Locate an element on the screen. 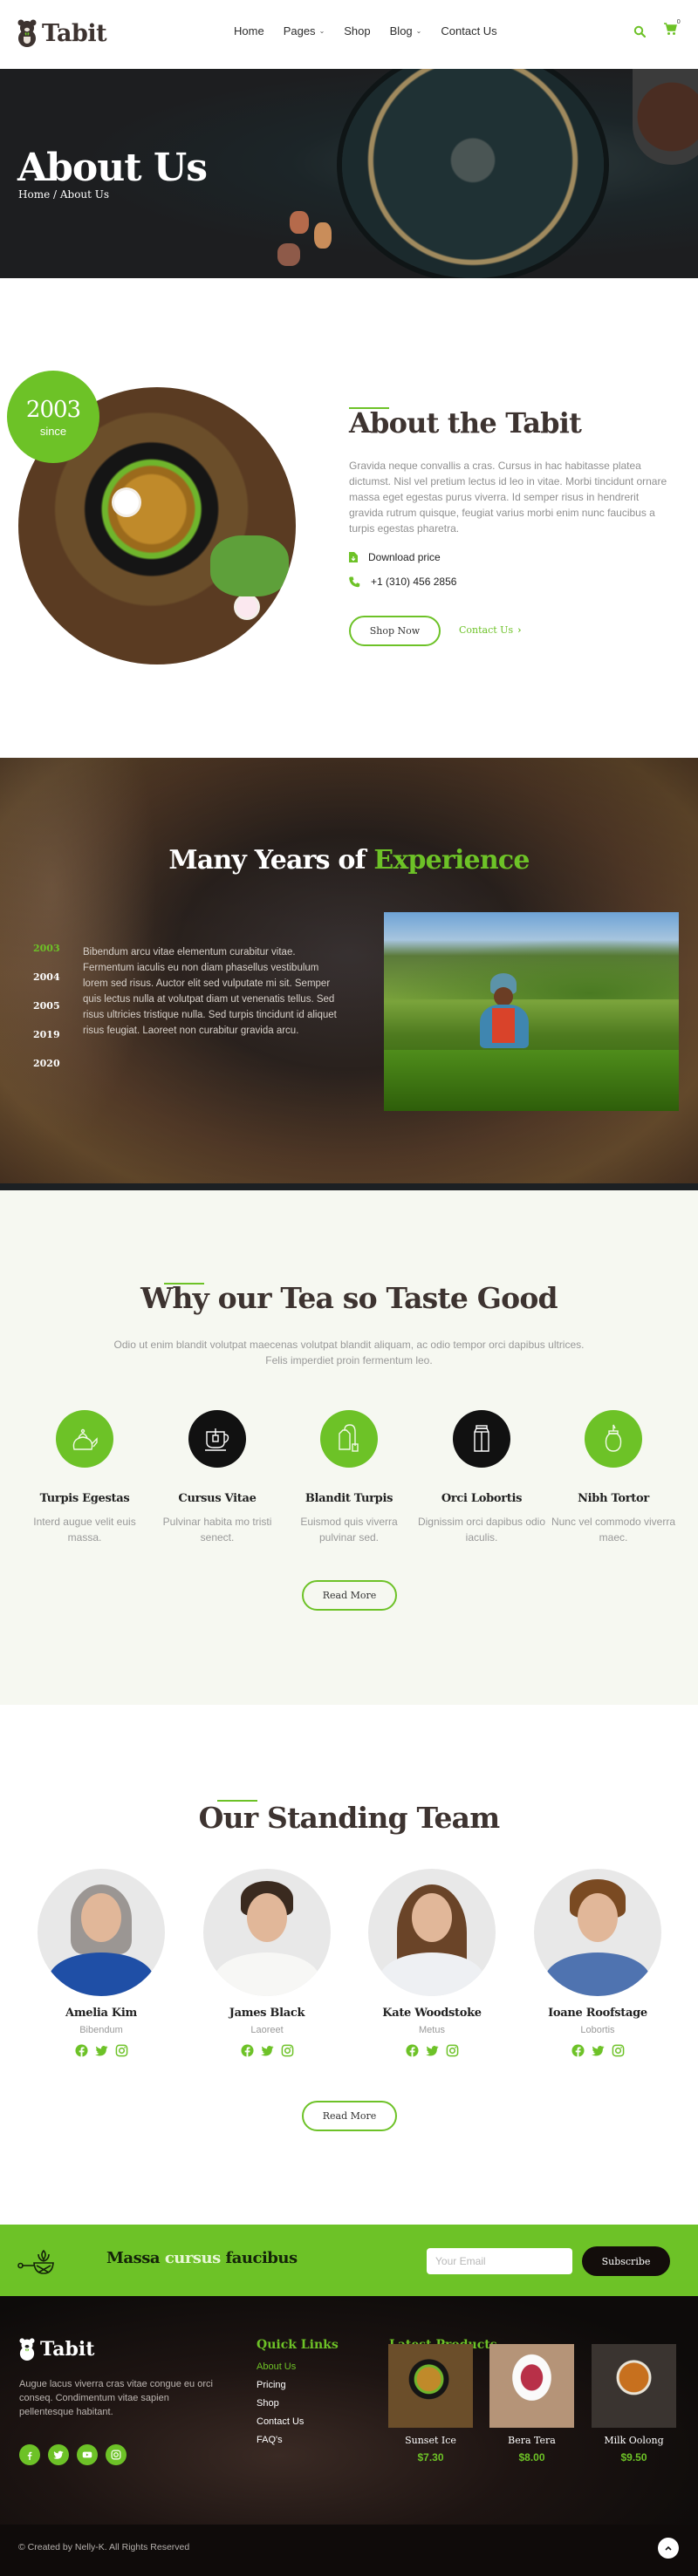  logo: Tabit is located at coordinates (62, 33).